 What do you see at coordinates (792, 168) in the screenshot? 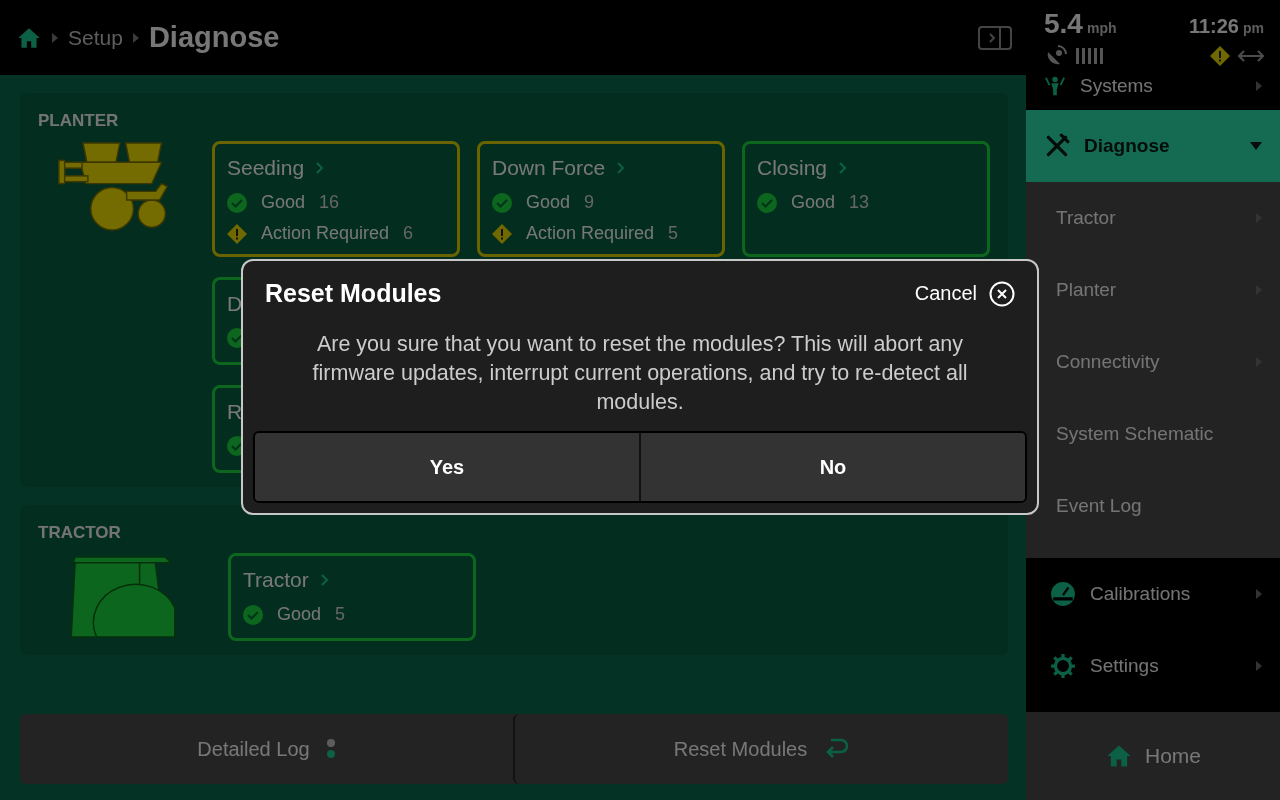
I see `card-title: Closing` at bounding box center [792, 168].